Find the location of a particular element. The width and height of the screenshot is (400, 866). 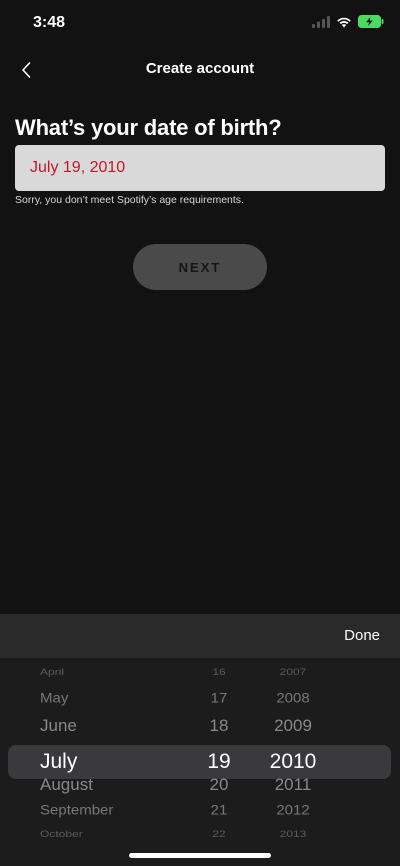

day-option: 22 is located at coordinates (219, 834).